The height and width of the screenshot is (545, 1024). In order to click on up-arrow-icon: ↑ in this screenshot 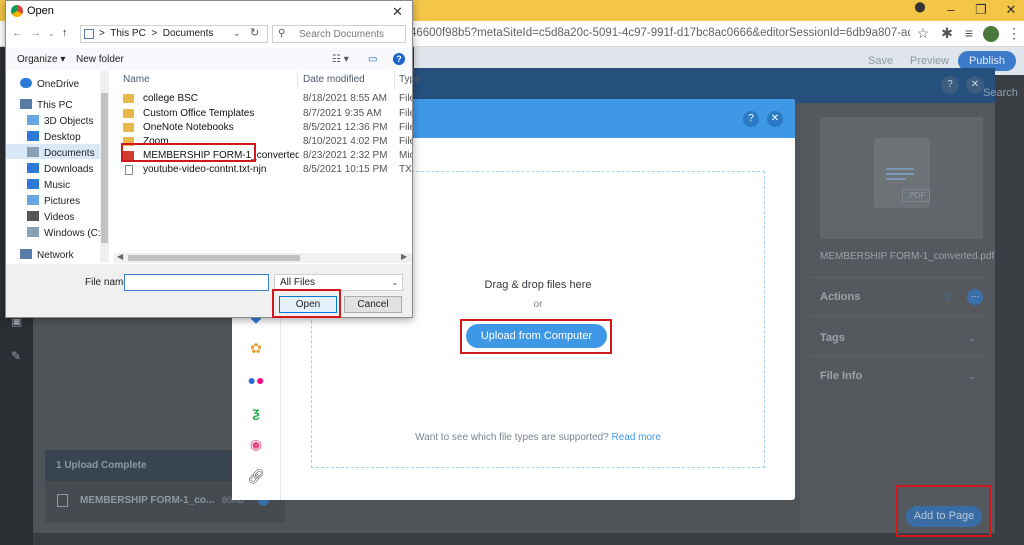, I will do `click(65, 33)`.